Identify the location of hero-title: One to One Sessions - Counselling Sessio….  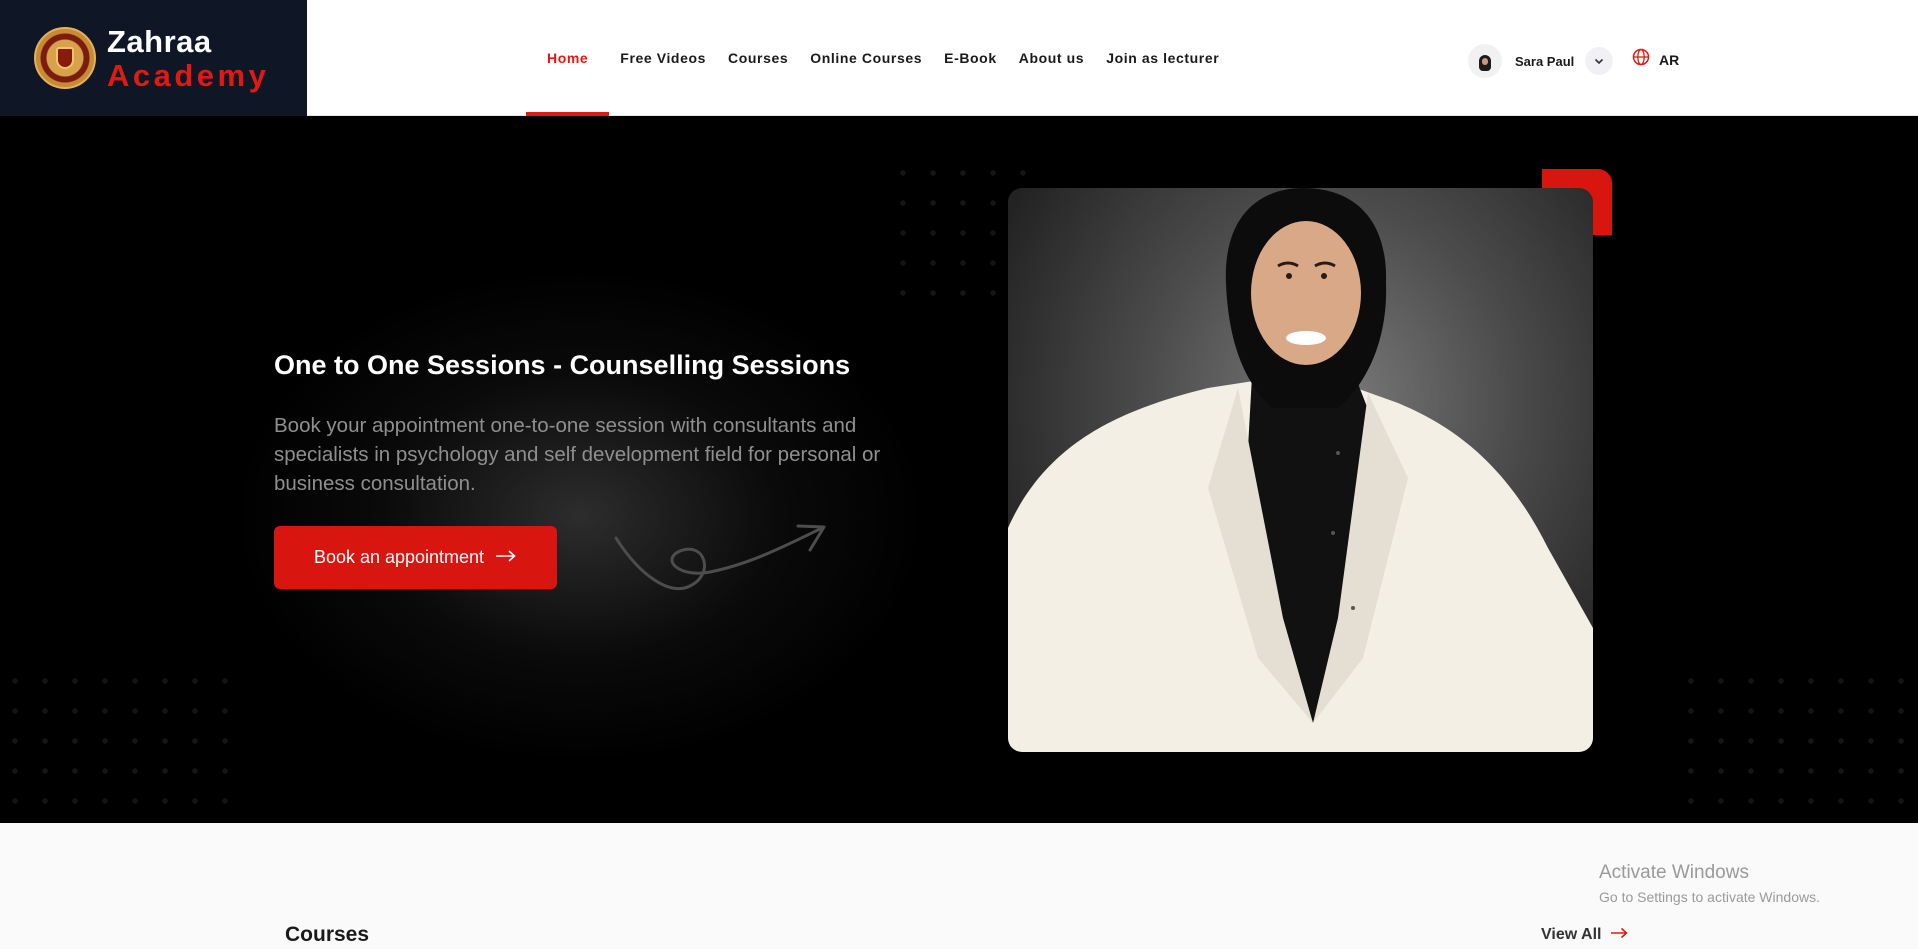
(562, 365).